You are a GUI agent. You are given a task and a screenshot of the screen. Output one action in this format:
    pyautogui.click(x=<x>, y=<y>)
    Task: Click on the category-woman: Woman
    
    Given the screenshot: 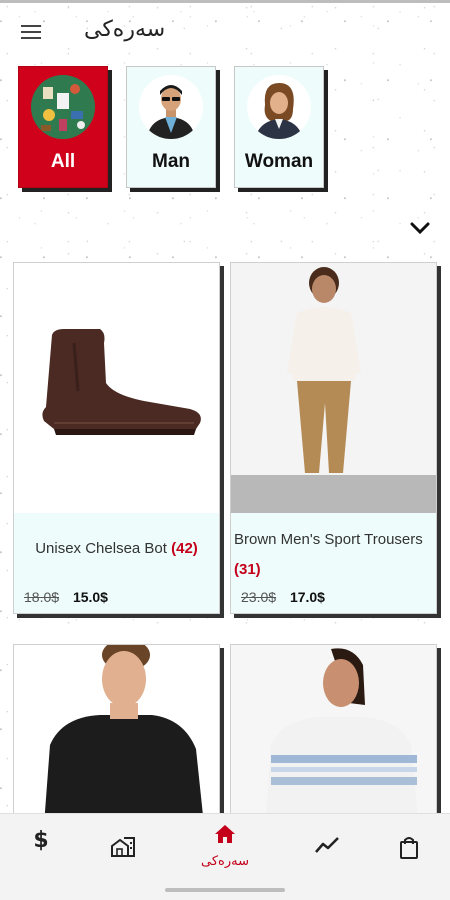 What is the action you would take?
    pyautogui.click(x=279, y=127)
    